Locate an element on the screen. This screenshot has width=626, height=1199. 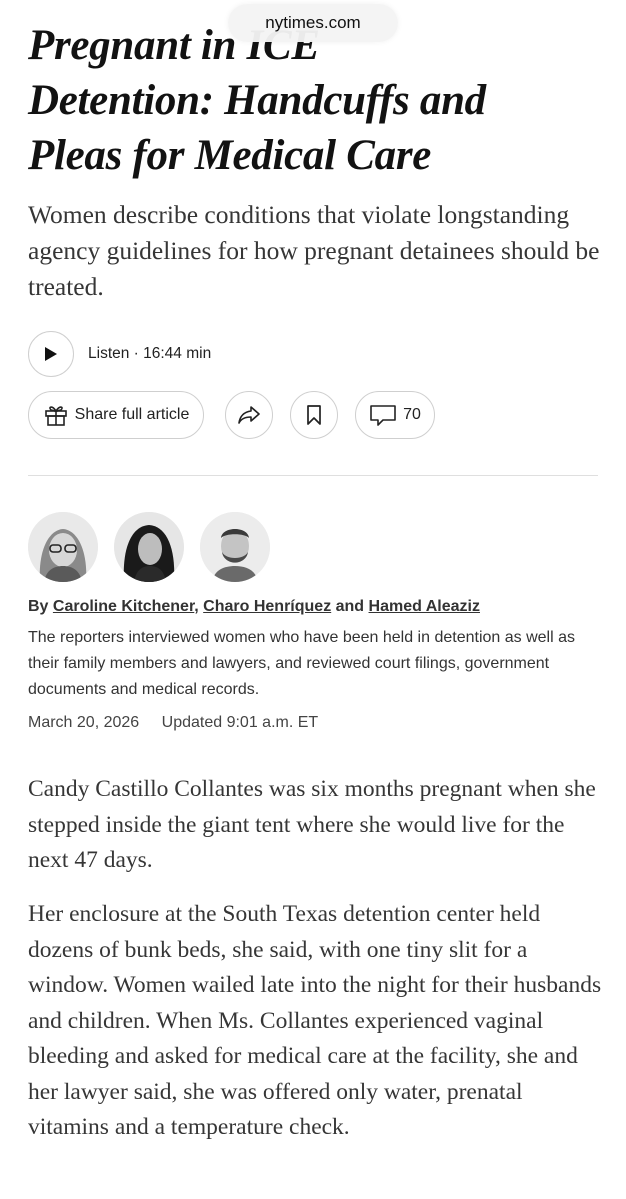
bookmark-icon is located at coordinates (314, 415).